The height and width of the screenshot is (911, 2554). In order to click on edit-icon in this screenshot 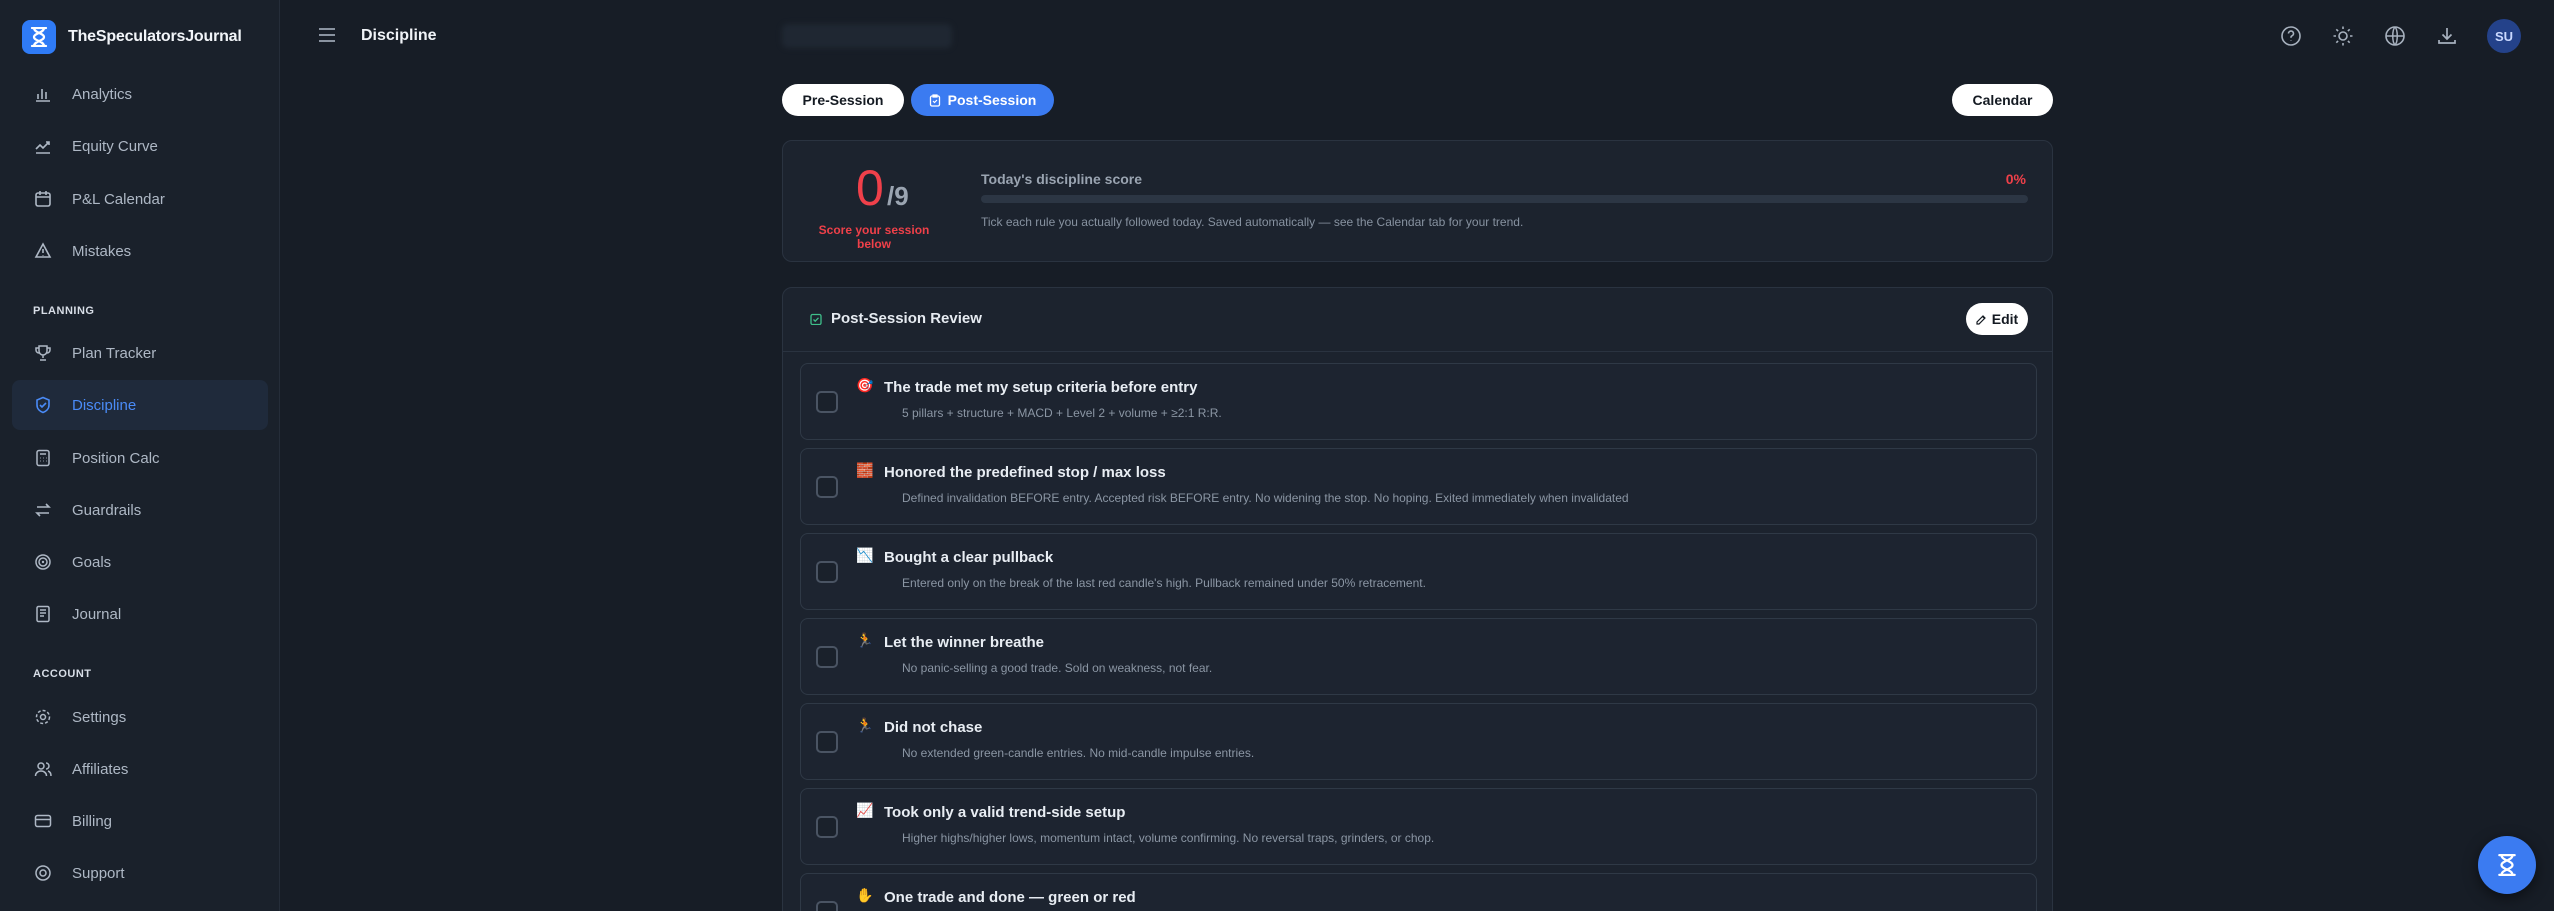, I will do `click(1981, 319)`.